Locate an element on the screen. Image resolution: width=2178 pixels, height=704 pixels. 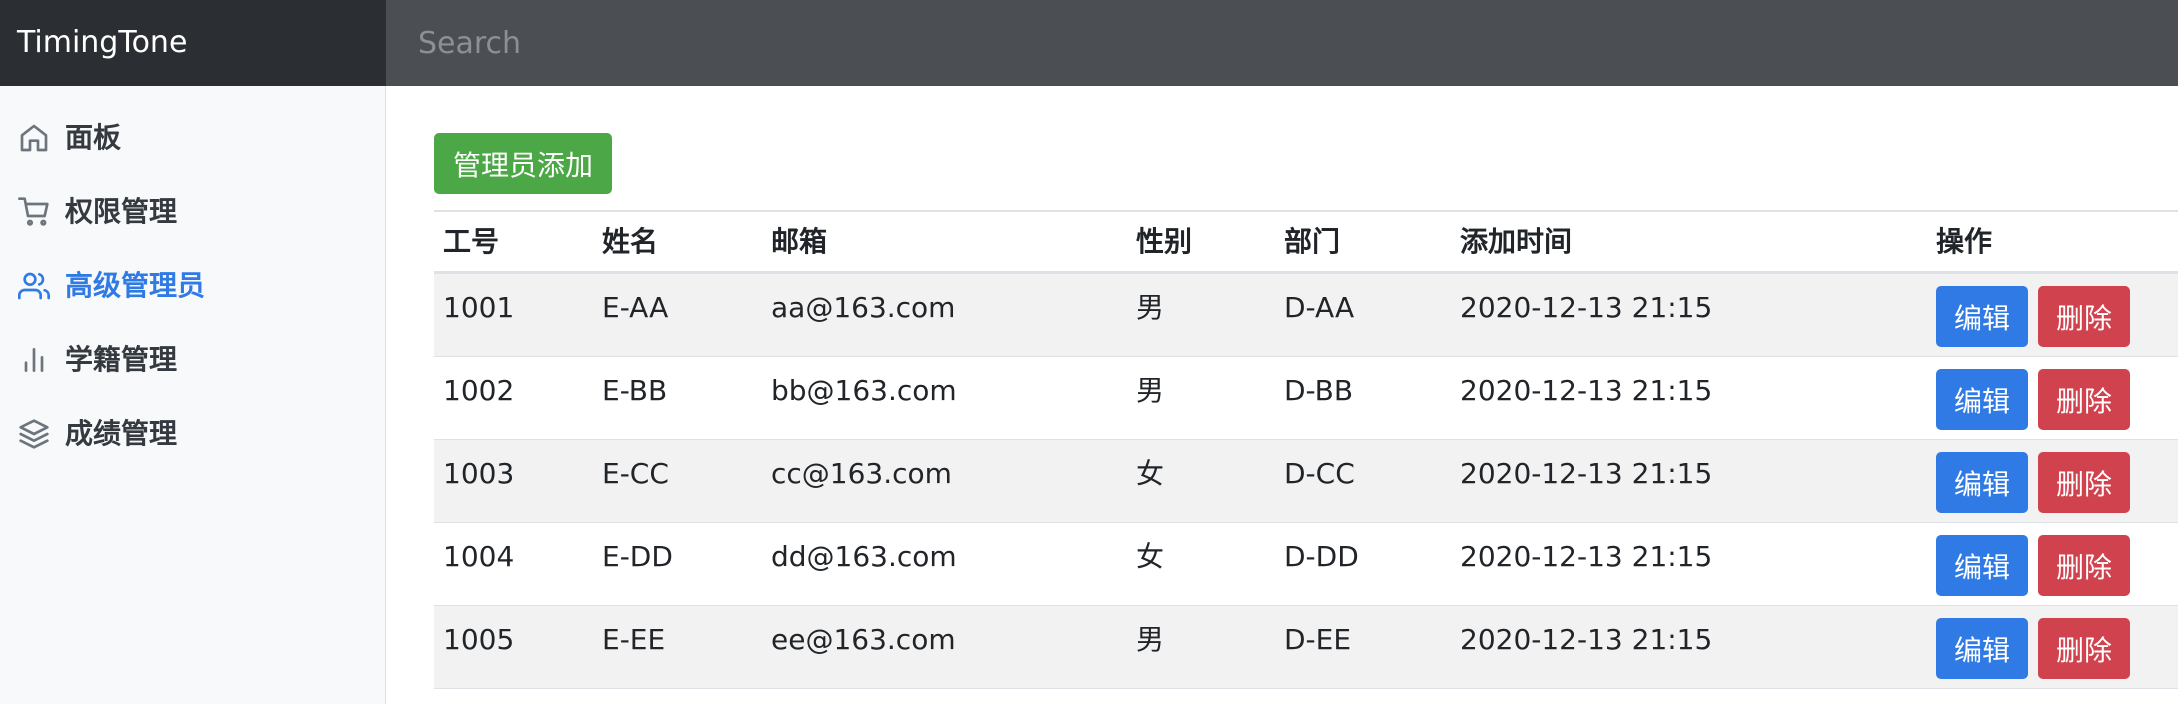
sidebar-item-grades: 成绩管理 is located at coordinates (192, 434).